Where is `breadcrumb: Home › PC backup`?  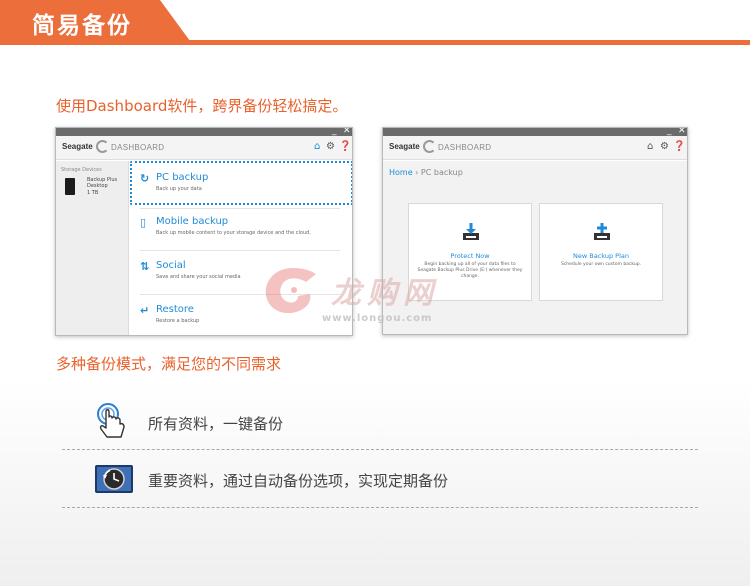 breadcrumb: Home › PC backup is located at coordinates (426, 172).